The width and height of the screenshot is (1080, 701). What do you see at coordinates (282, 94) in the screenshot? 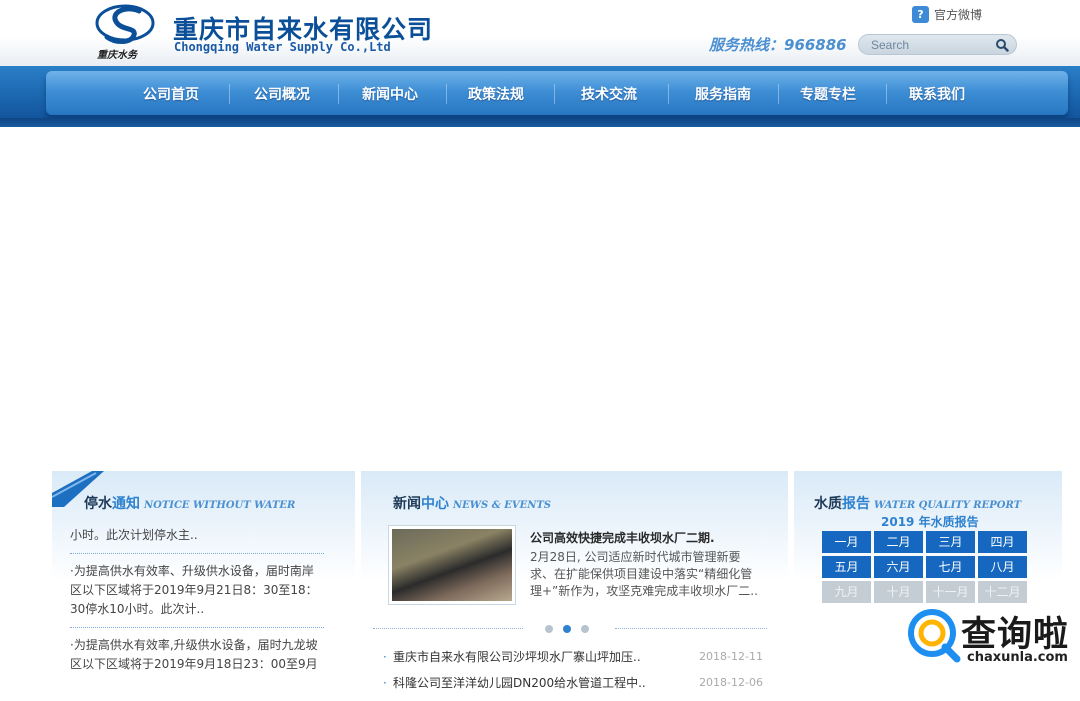
I see `nav-item-overview: 公司概况` at bounding box center [282, 94].